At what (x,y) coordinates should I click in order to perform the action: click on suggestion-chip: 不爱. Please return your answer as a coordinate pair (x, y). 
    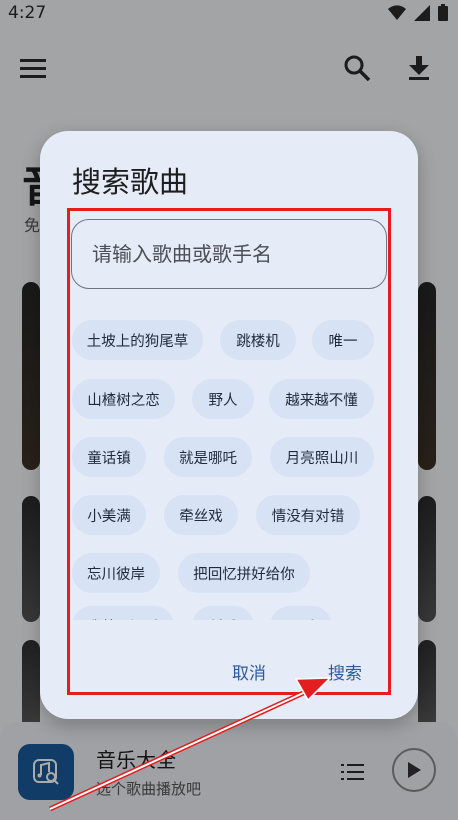
    Looking at the image, I should click on (301, 613).